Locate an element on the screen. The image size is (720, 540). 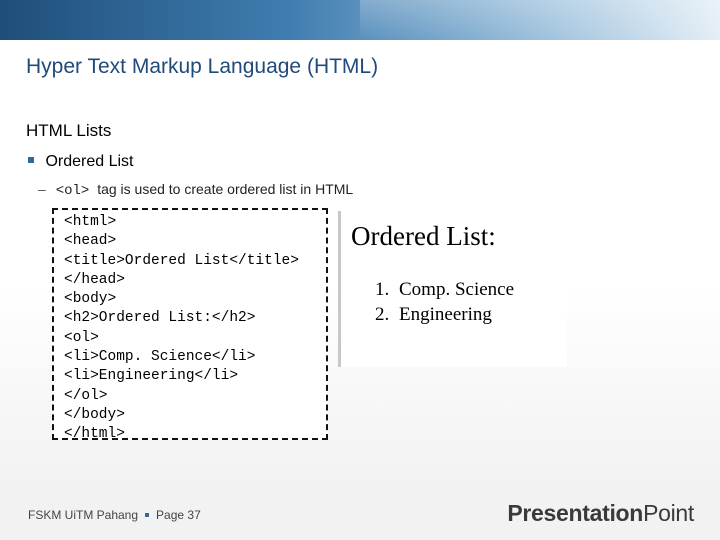
rendered-list-item: 1. Comp. Science is located at coordinates (444, 290).